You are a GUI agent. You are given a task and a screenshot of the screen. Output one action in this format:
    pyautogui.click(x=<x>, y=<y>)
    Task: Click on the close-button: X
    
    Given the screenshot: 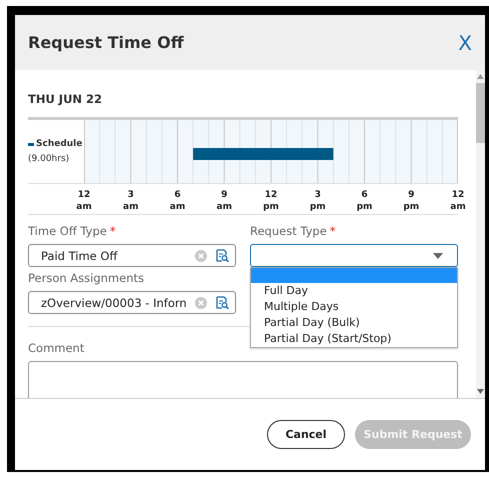 What is the action you would take?
    pyautogui.click(x=465, y=42)
    